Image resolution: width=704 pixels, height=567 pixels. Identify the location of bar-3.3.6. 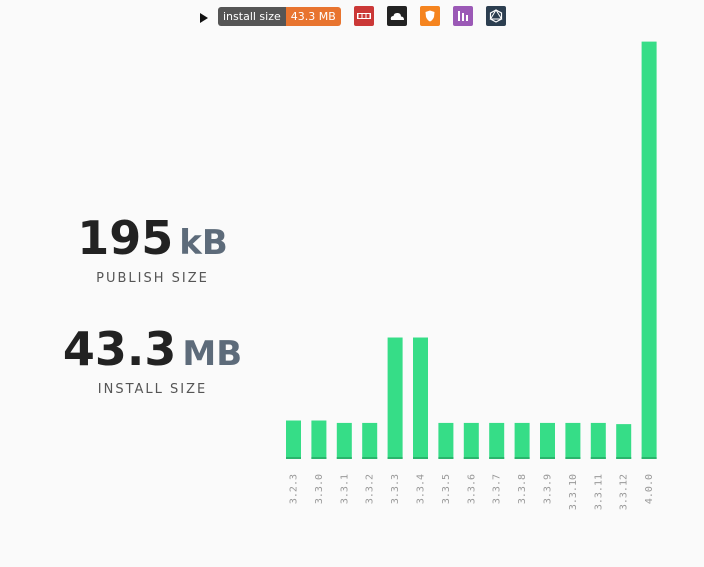
(471, 440).